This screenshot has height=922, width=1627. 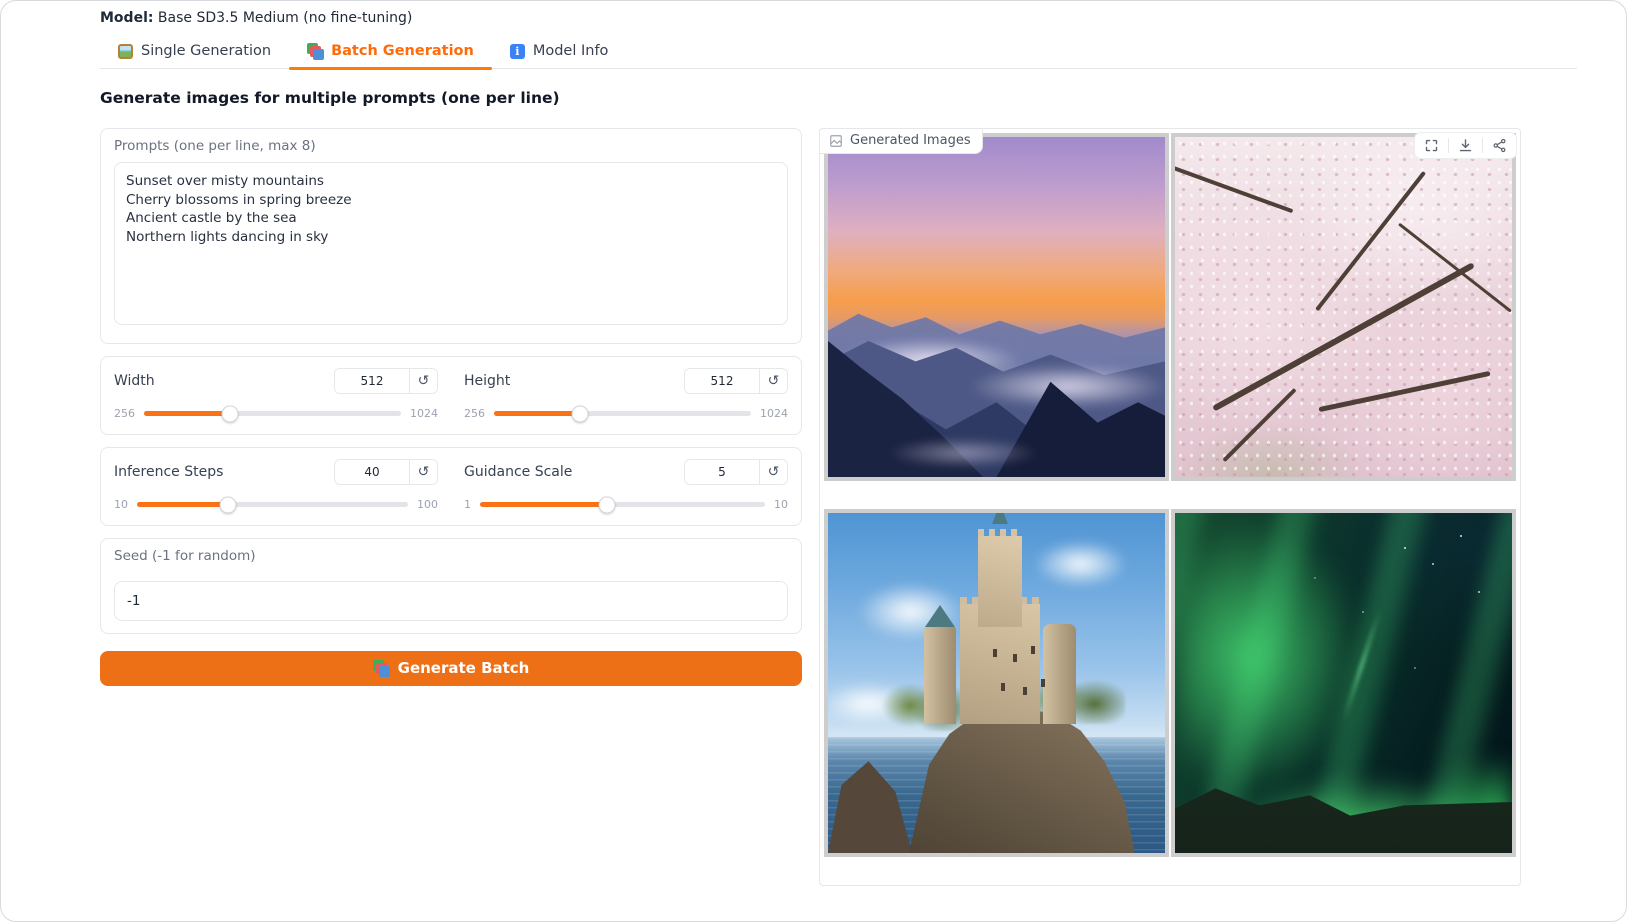 What do you see at coordinates (372, 472) in the screenshot?
I see `steps-input` at bounding box center [372, 472].